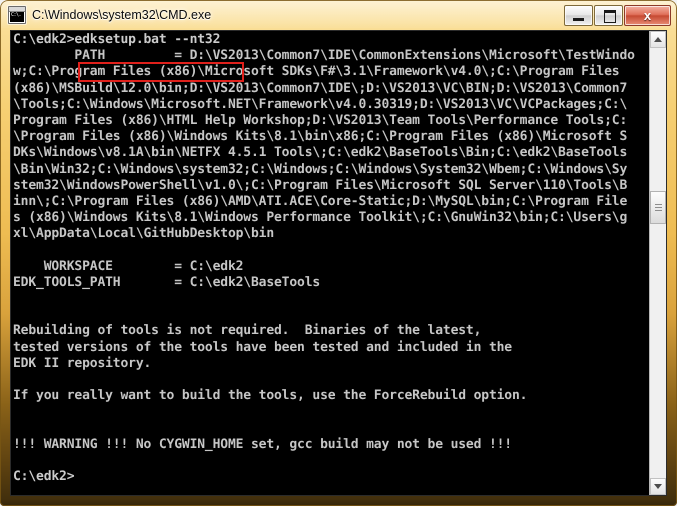  What do you see at coordinates (128, 266) in the screenshot?
I see `console-line: WORKSPACE = C:\edk2` at bounding box center [128, 266].